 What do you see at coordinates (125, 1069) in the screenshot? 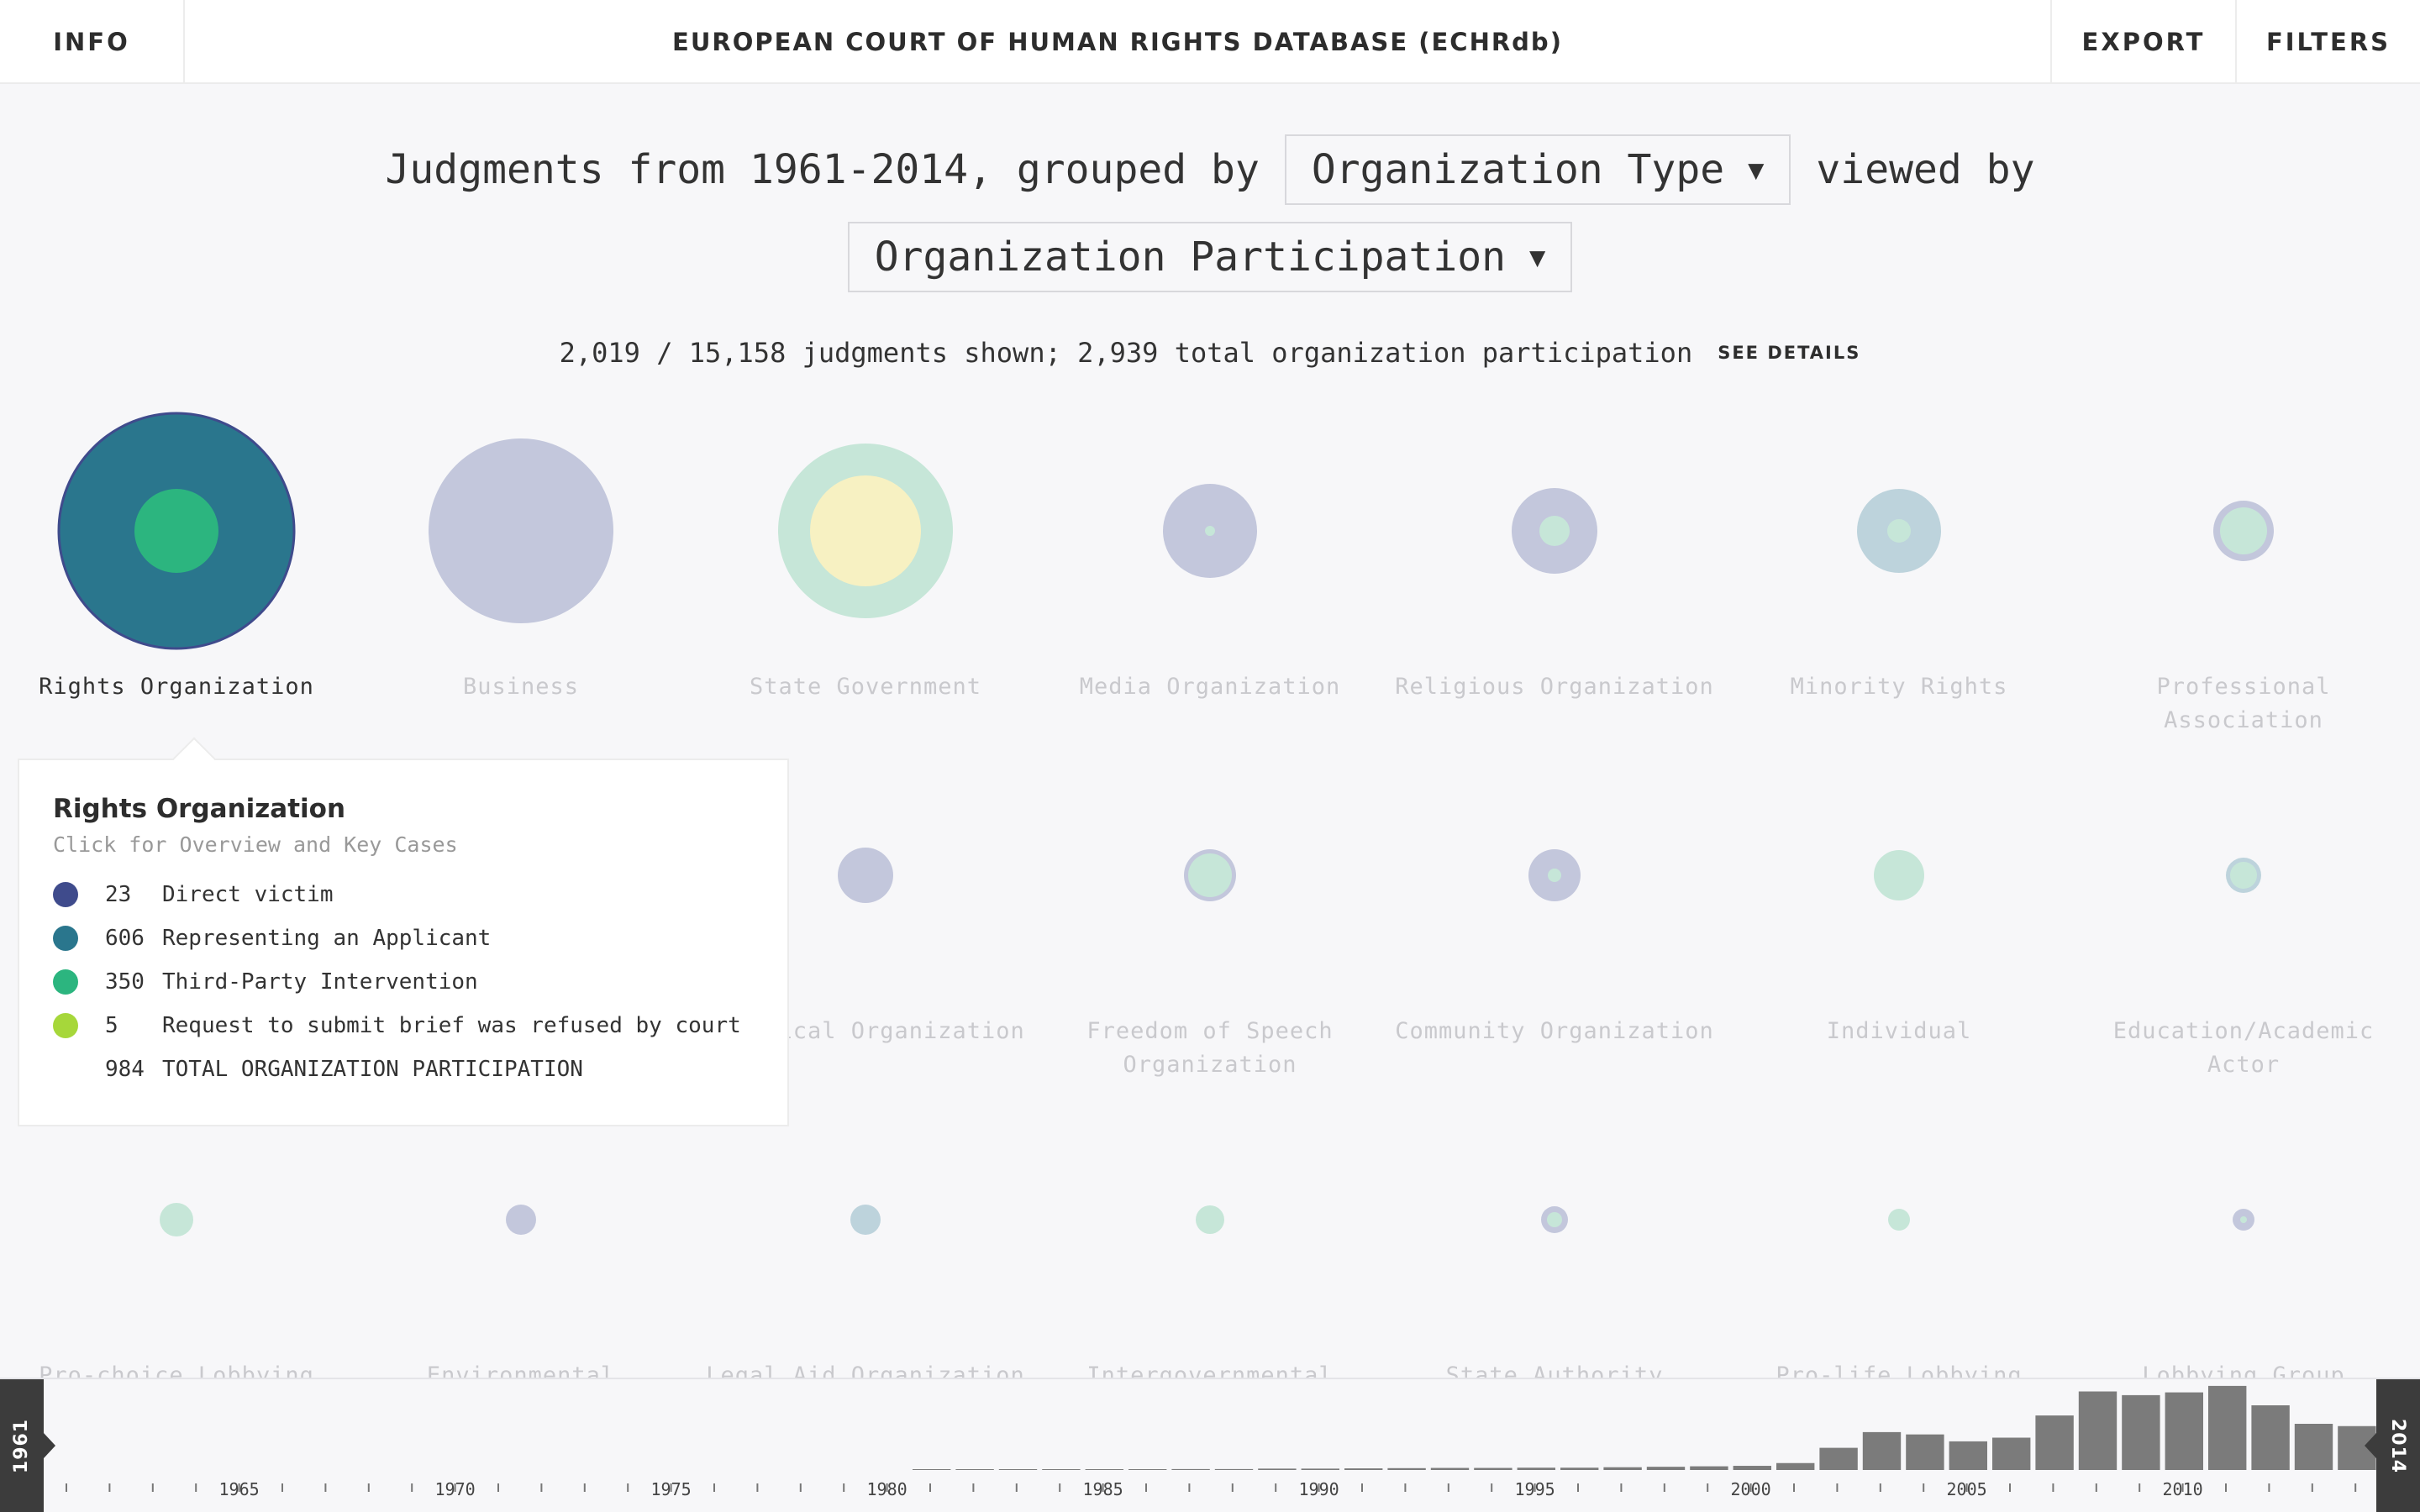
I see `total-count: 984` at bounding box center [125, 1069].